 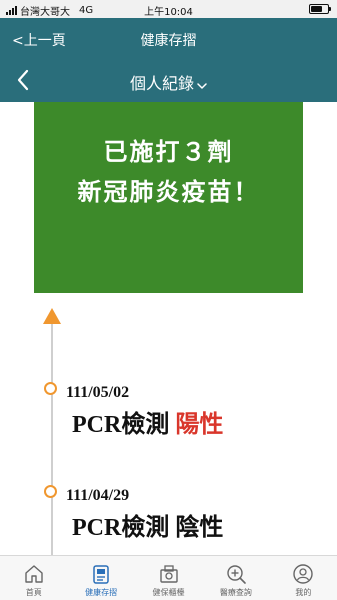 I want to click on tab-counter: 健保櫃檯, so click(x=168, y=578).